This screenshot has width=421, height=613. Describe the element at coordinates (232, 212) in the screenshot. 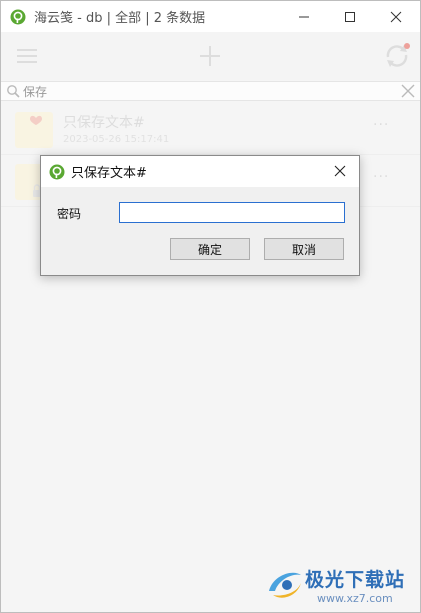

I see `password-field` at that location.